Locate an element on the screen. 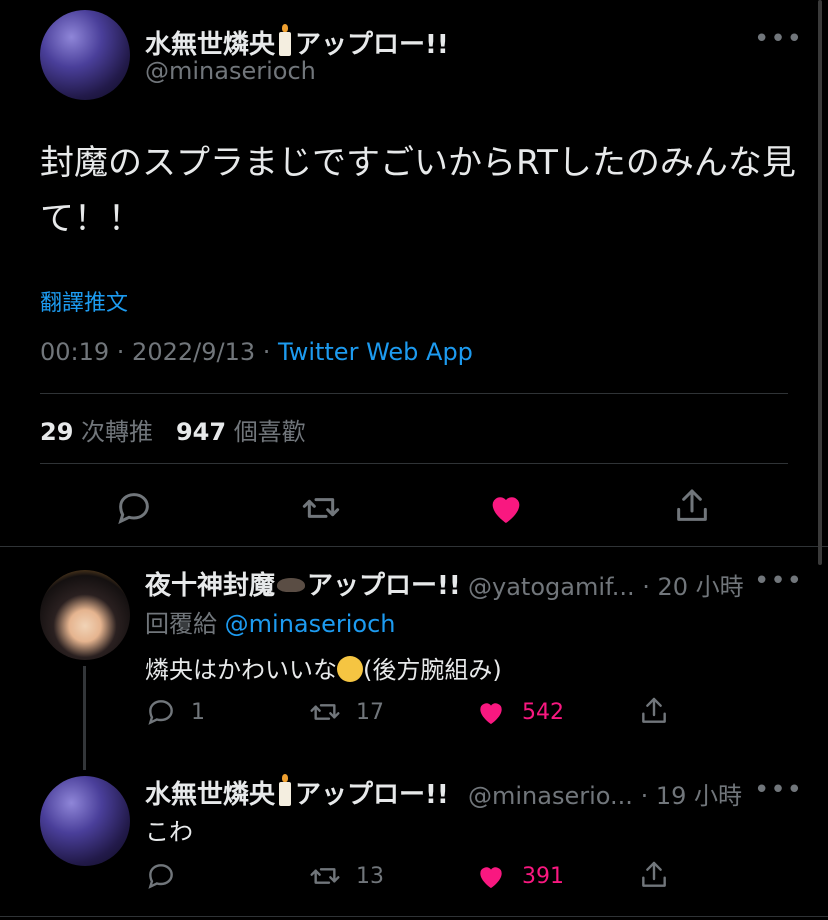 This screenshot has width=828, height=920. tweet-meta: 00:19 · 2022/9/13 · Twitter Web App is located at coordinates (256, 352).